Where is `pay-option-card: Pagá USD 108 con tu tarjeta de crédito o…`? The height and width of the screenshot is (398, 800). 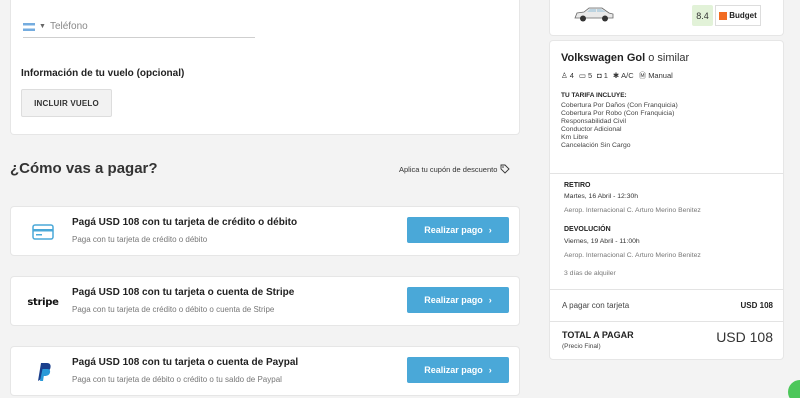 pay-option-card: Pagá USD 108 con tu tarjeta de crédito o… is located at coordinates (265, 231).